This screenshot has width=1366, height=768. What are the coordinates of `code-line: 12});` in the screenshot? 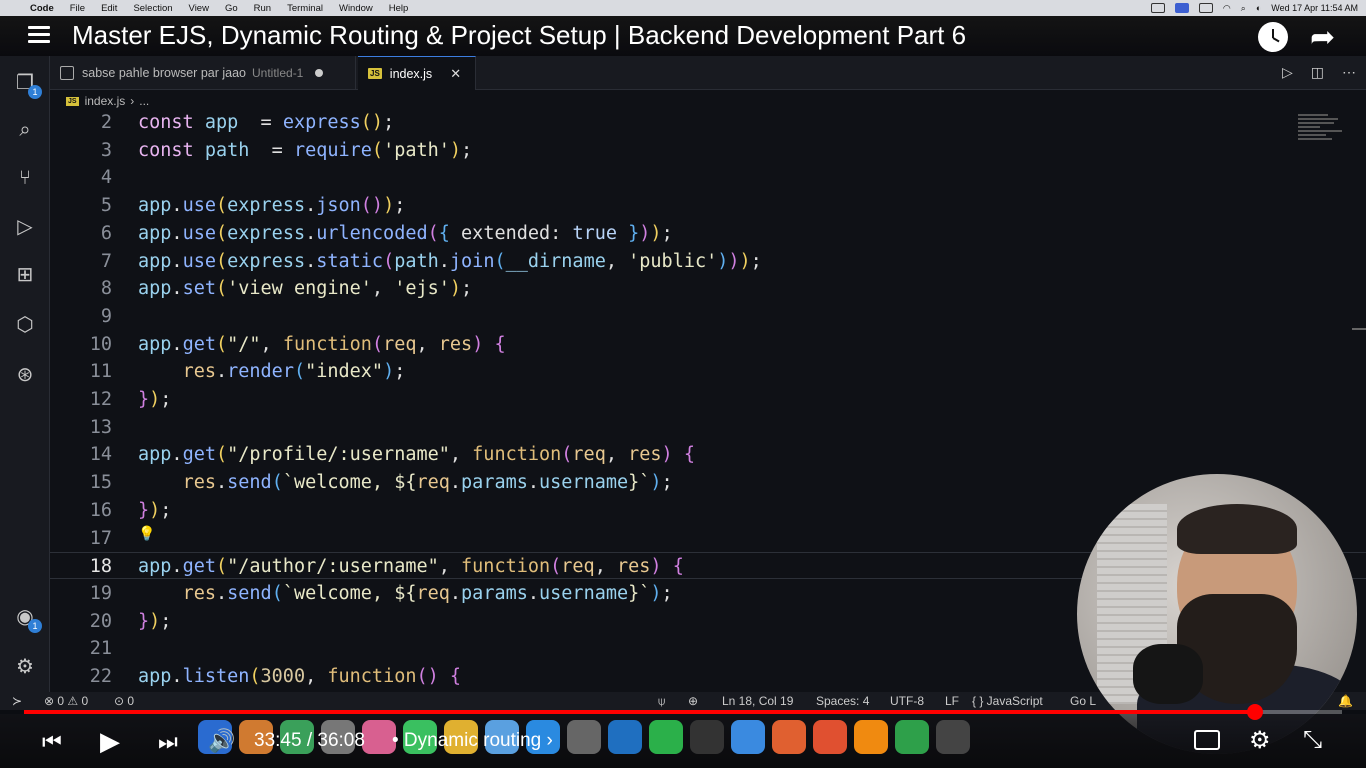 It's located at (708, 399).